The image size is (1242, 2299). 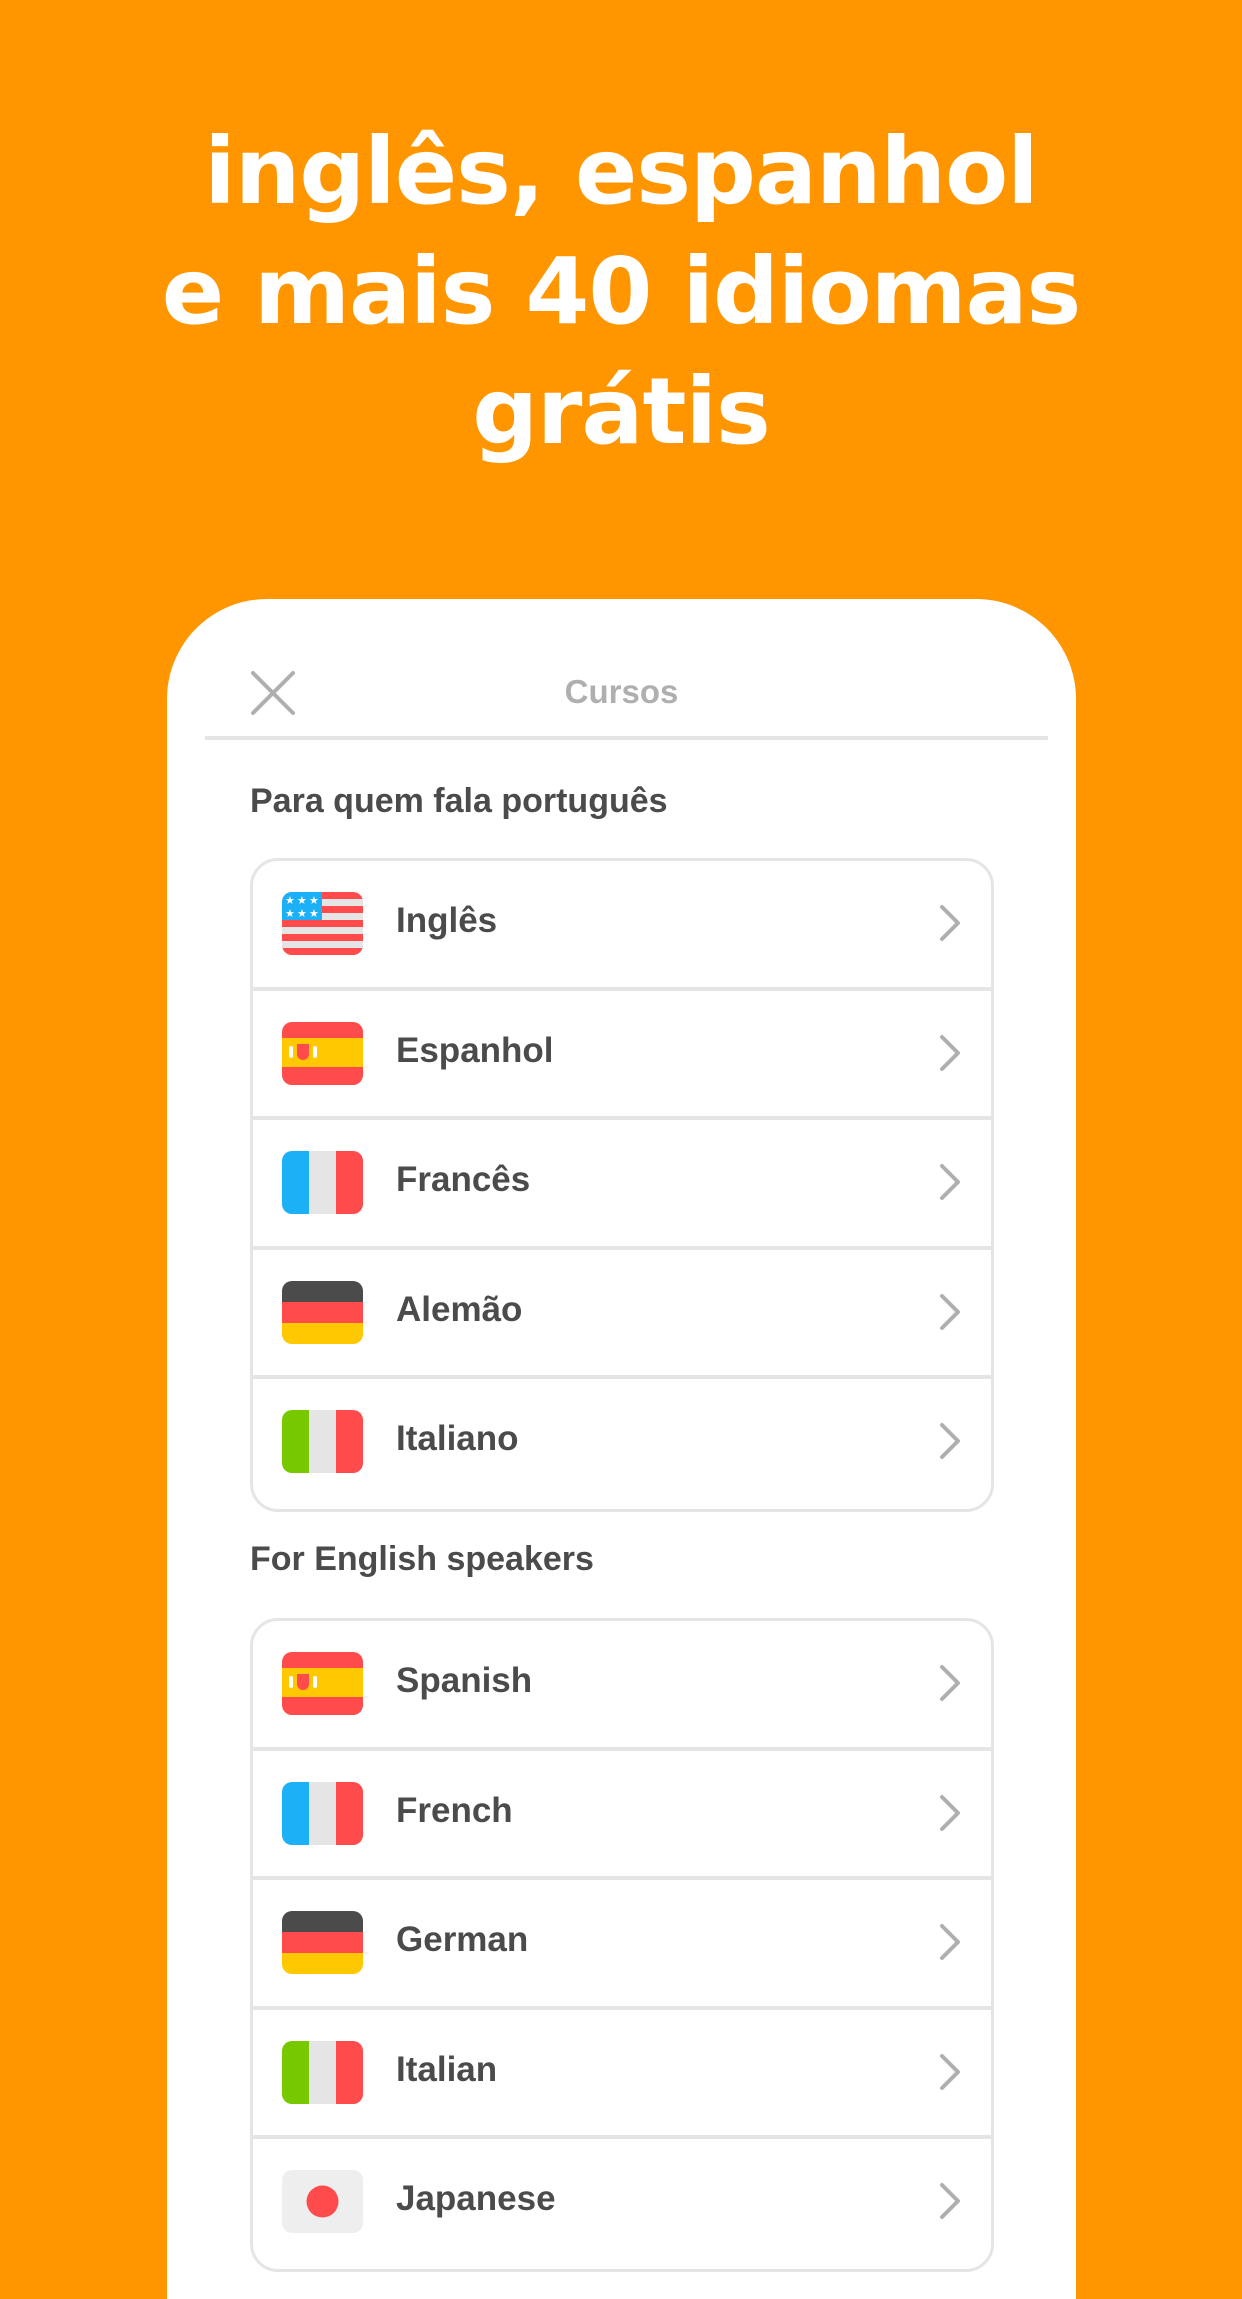 What do you see at coordinates (622, 926) in the screenshot?
I see `course-row-inglês: ★ ★ ★ ★ ★ ★ Inglês` at bounding box center [622, 926].